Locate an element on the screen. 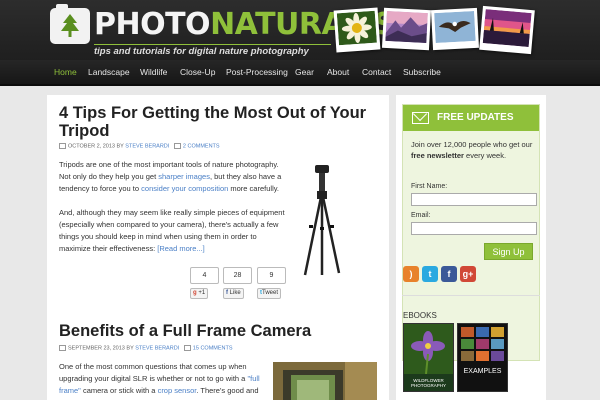 The width and height of the screenshot is (600, 400). fb-label: Like is located at coordinates (235, 293).